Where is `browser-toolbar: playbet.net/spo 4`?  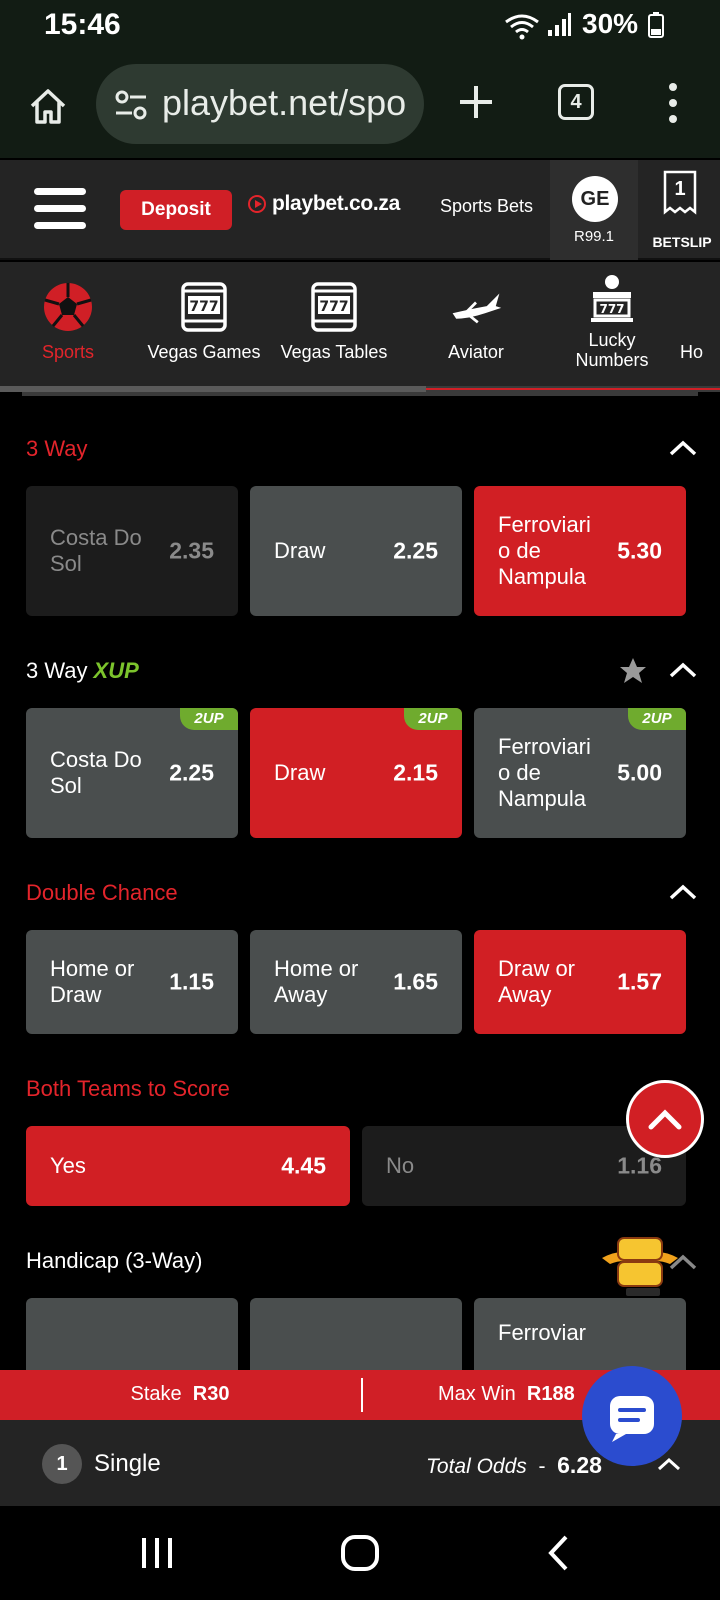
browser-toolbar: playbet.net/spo 4 is located at coordinates (360, 106).